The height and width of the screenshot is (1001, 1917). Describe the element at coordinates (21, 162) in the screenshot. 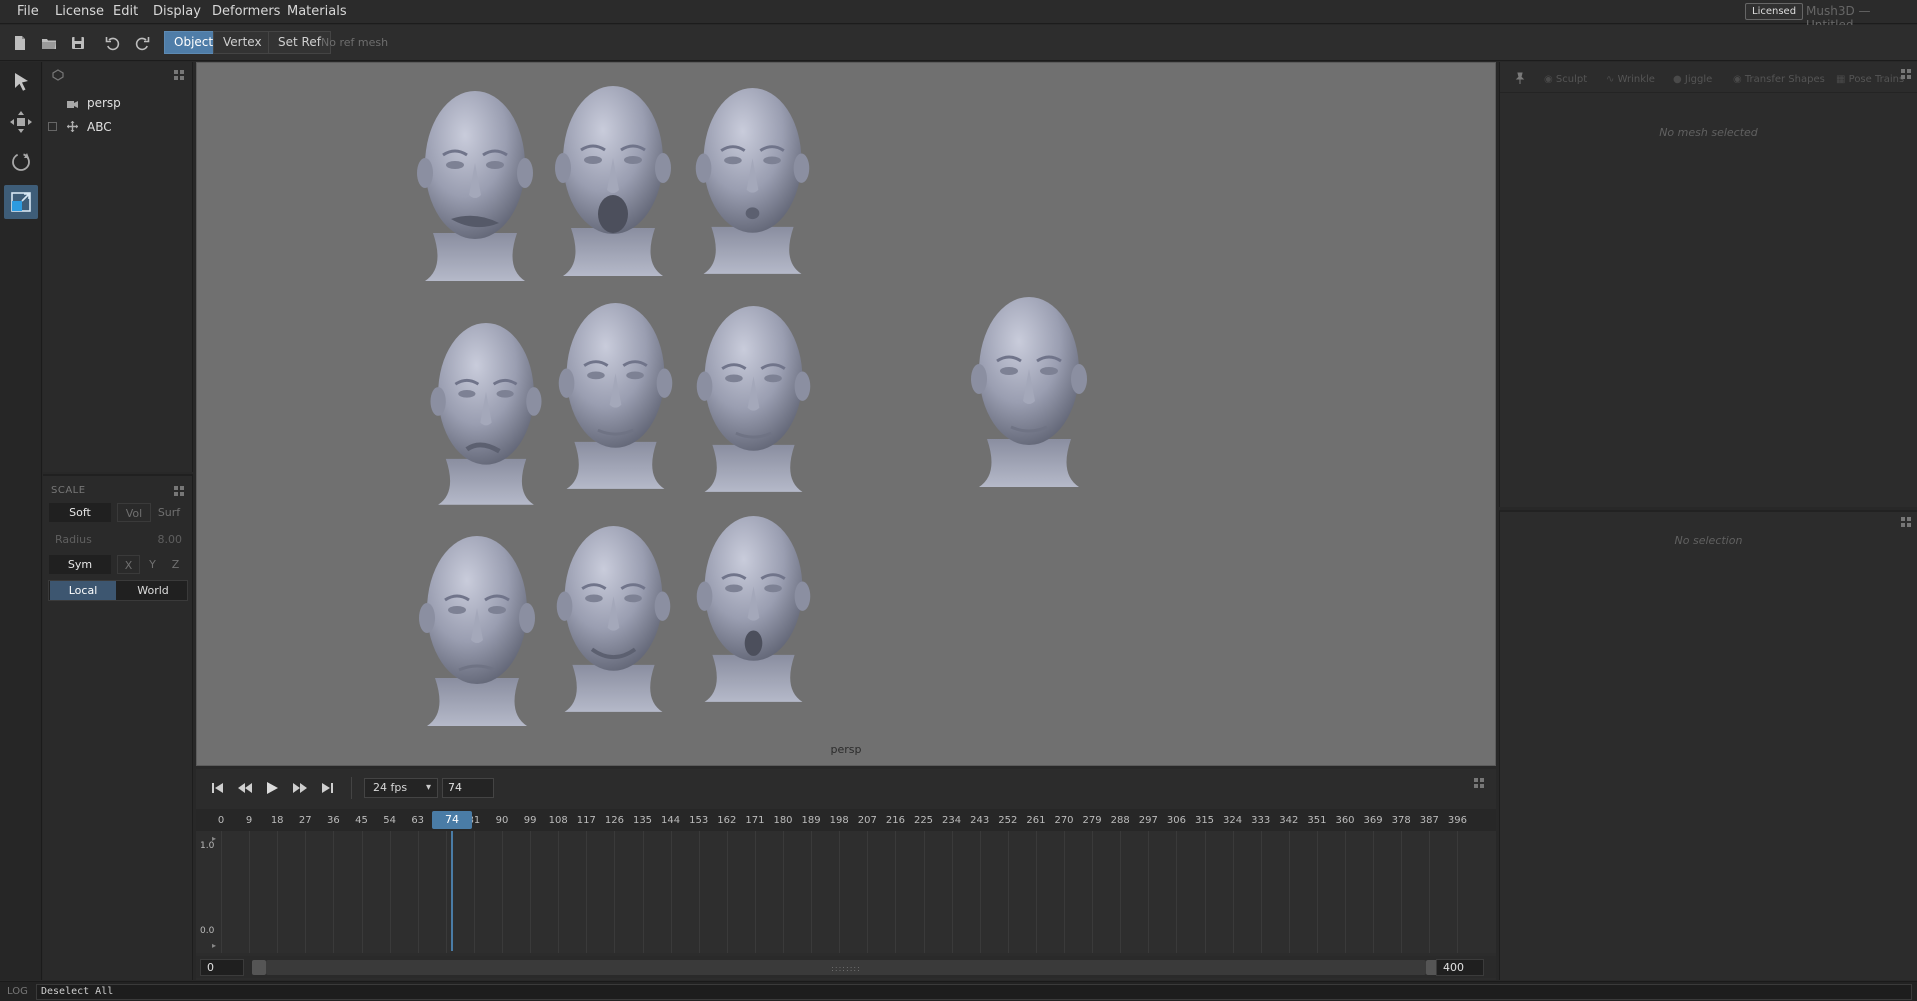

I see `rotate-tool` at that location.